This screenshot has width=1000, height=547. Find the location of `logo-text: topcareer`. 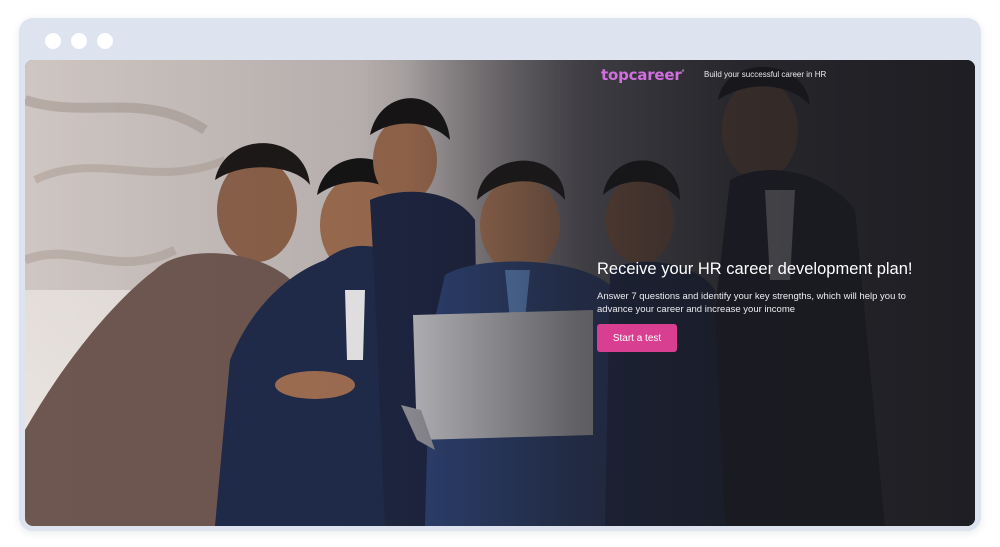

logo-text: topcareer is located at coordinates (641, 75).